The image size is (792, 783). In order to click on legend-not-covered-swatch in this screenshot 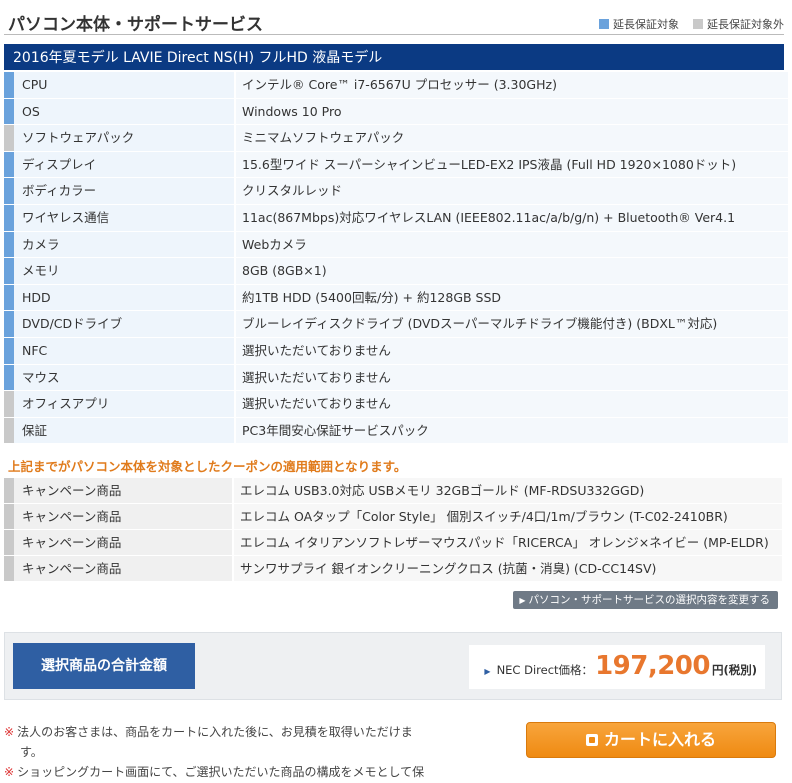, I will do `click(698, 24)`.